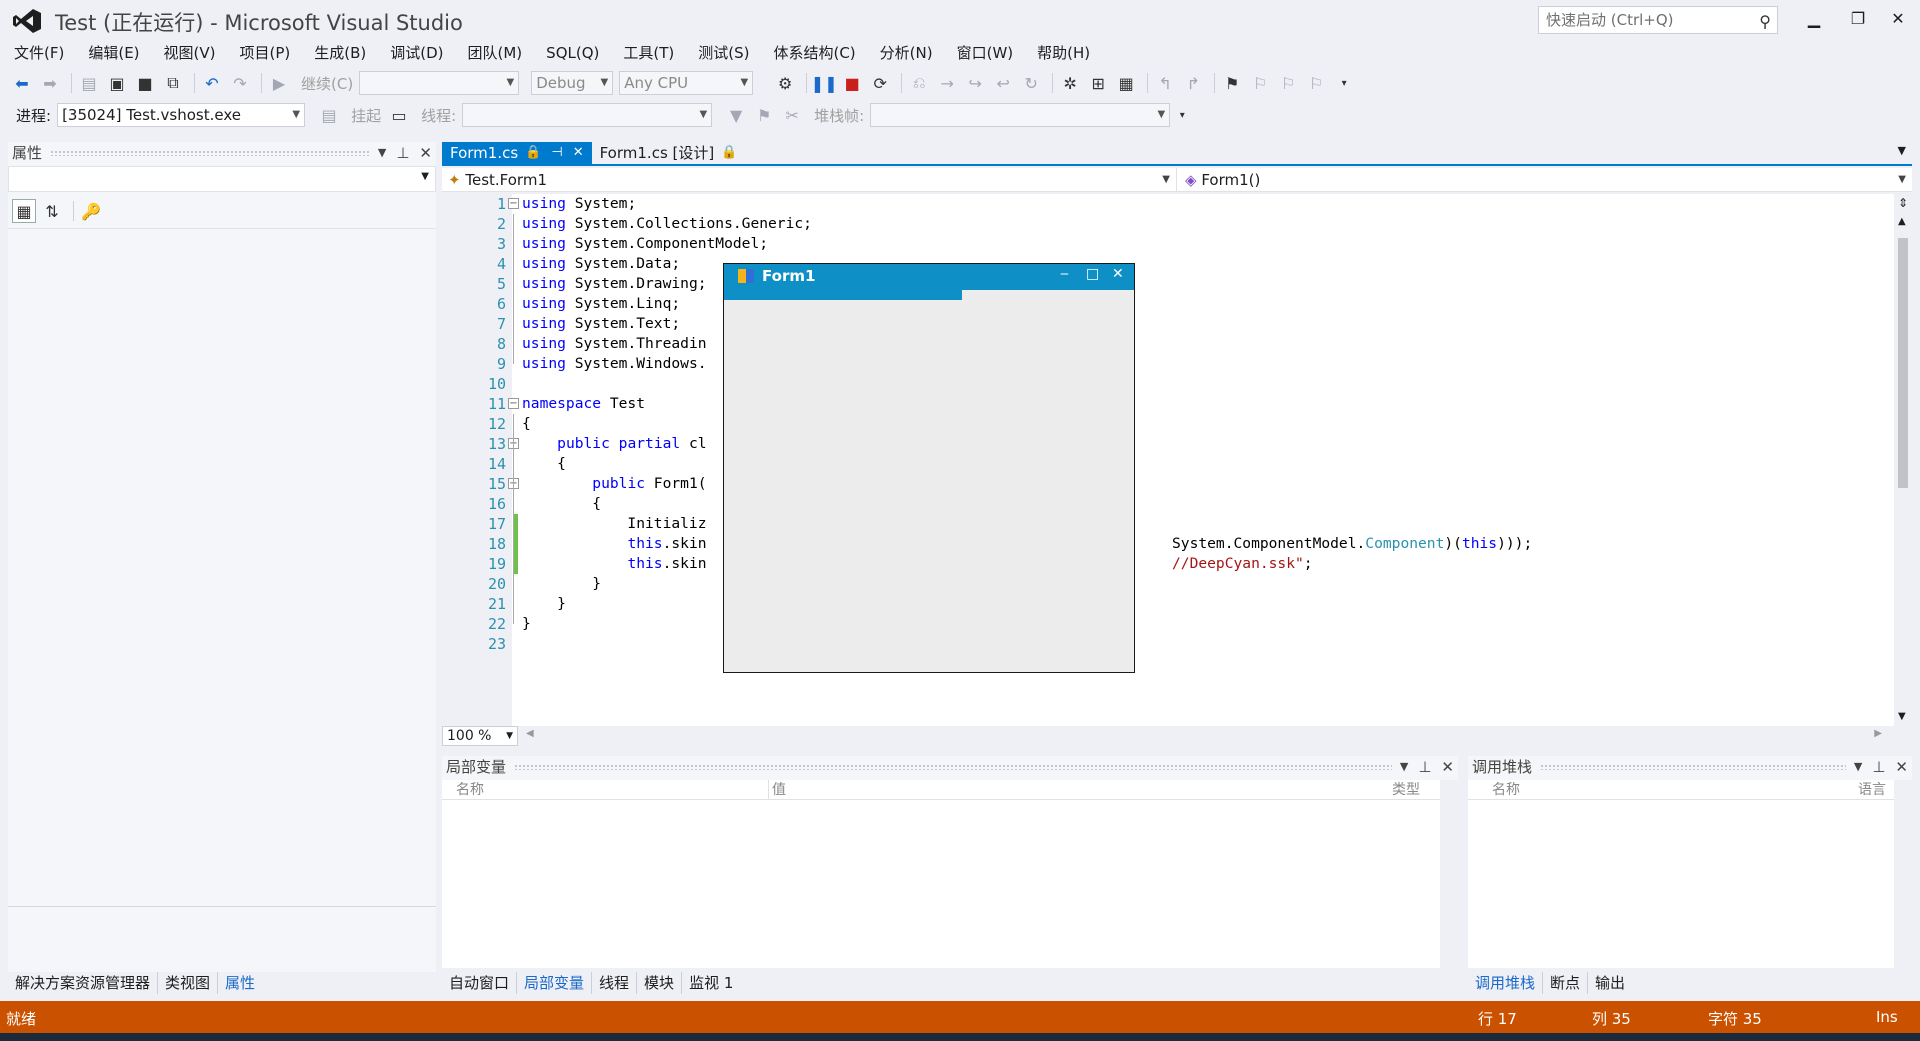 This screenshot has height=1041, width=1920. What do you see at coordinates (414, 53) in the screenshot?
I see `menu-debug: 调试(D)` at bounding box center [414, 53].